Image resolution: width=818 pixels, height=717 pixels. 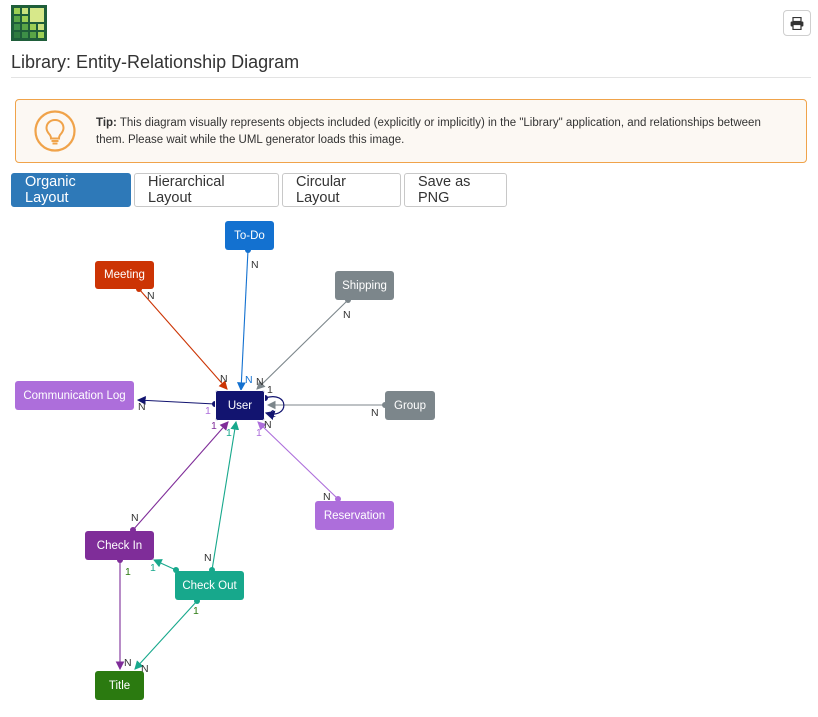 What do you see at coordinates (74, 395) in the screenshot?
I see `node-communication-log: Communication Log` at bounding box center [74, 395].